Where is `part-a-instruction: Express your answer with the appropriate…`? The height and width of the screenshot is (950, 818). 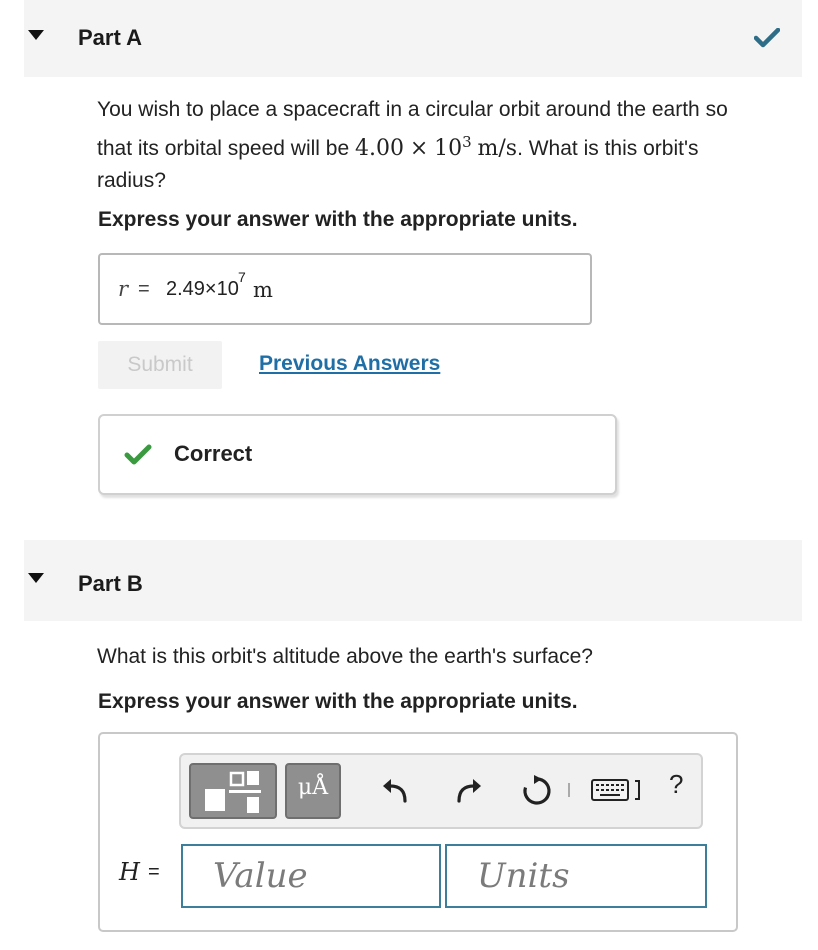
part-a-instruction: Express your answer with the appropriate… is located at coordinates (338, 219).